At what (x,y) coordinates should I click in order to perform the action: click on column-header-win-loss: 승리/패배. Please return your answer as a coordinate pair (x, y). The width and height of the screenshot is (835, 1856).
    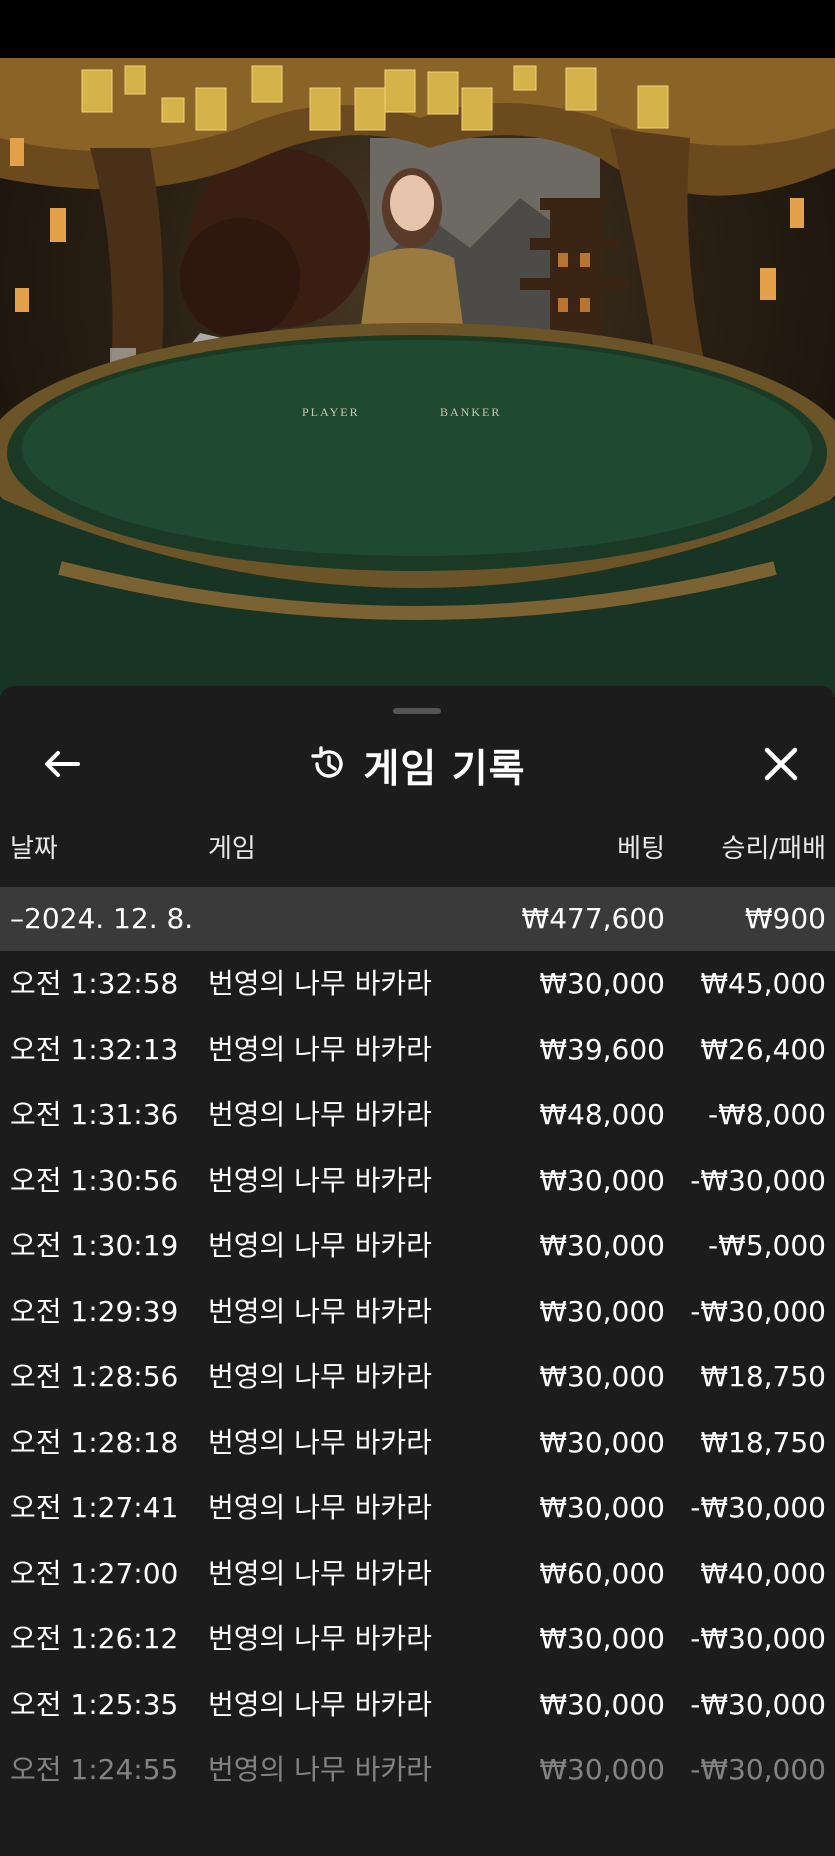
    Looking at the image, I should click on (773, 849).